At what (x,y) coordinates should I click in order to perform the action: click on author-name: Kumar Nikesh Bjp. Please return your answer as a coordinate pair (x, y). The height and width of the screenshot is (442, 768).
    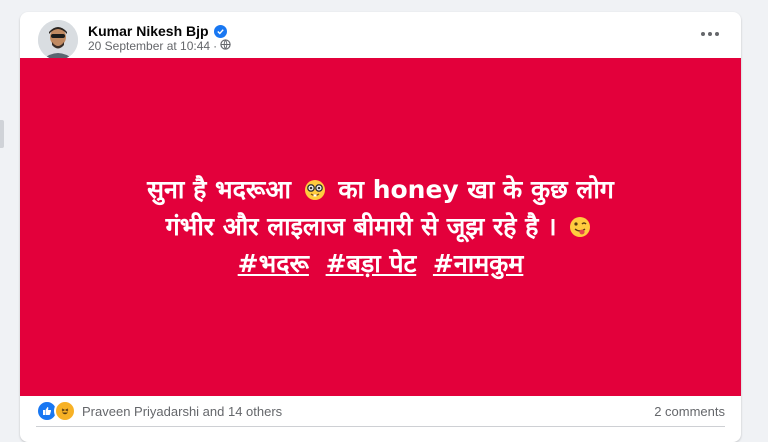
    Looking at the image, I should click on (157, 31).